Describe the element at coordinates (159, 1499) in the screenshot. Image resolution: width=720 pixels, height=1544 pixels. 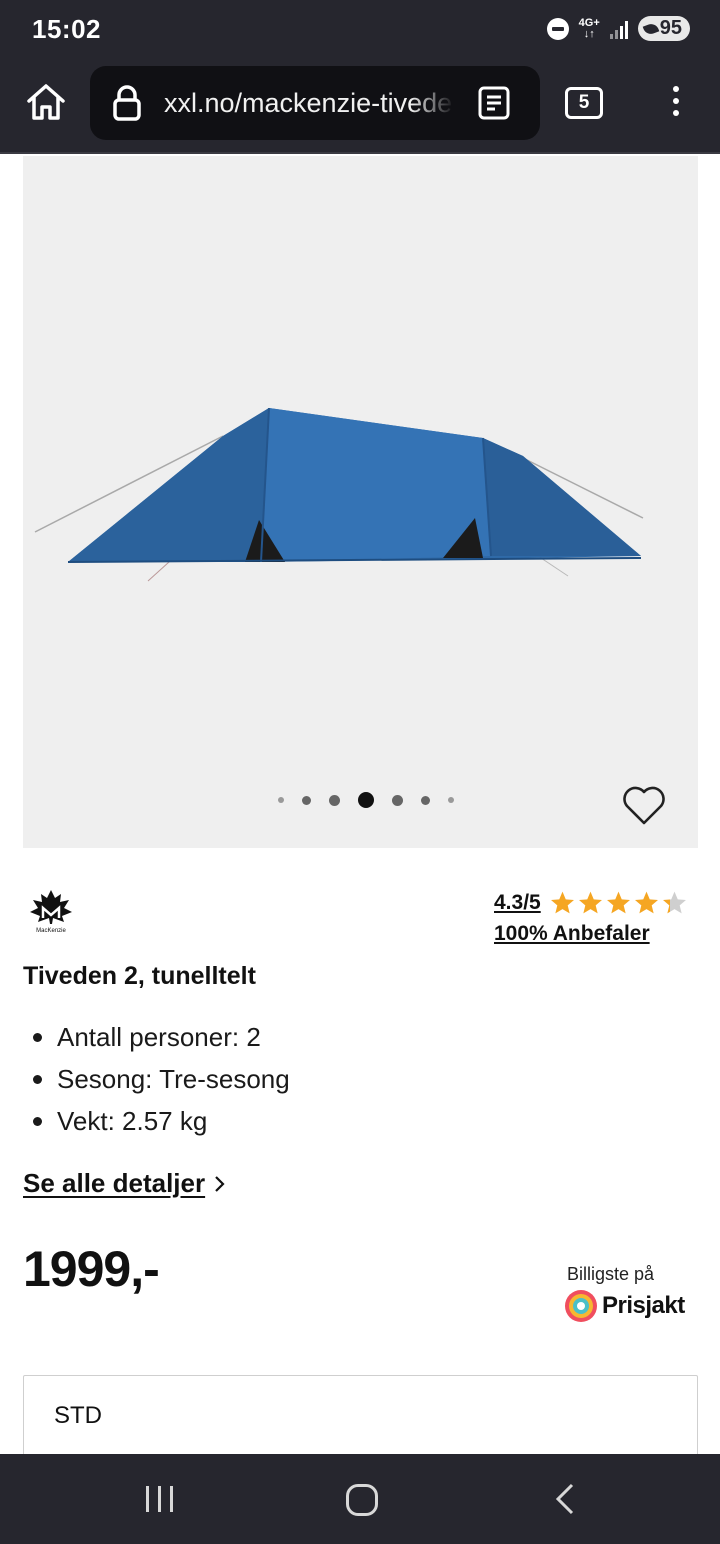
I see `recent-apps-icon` at that location.